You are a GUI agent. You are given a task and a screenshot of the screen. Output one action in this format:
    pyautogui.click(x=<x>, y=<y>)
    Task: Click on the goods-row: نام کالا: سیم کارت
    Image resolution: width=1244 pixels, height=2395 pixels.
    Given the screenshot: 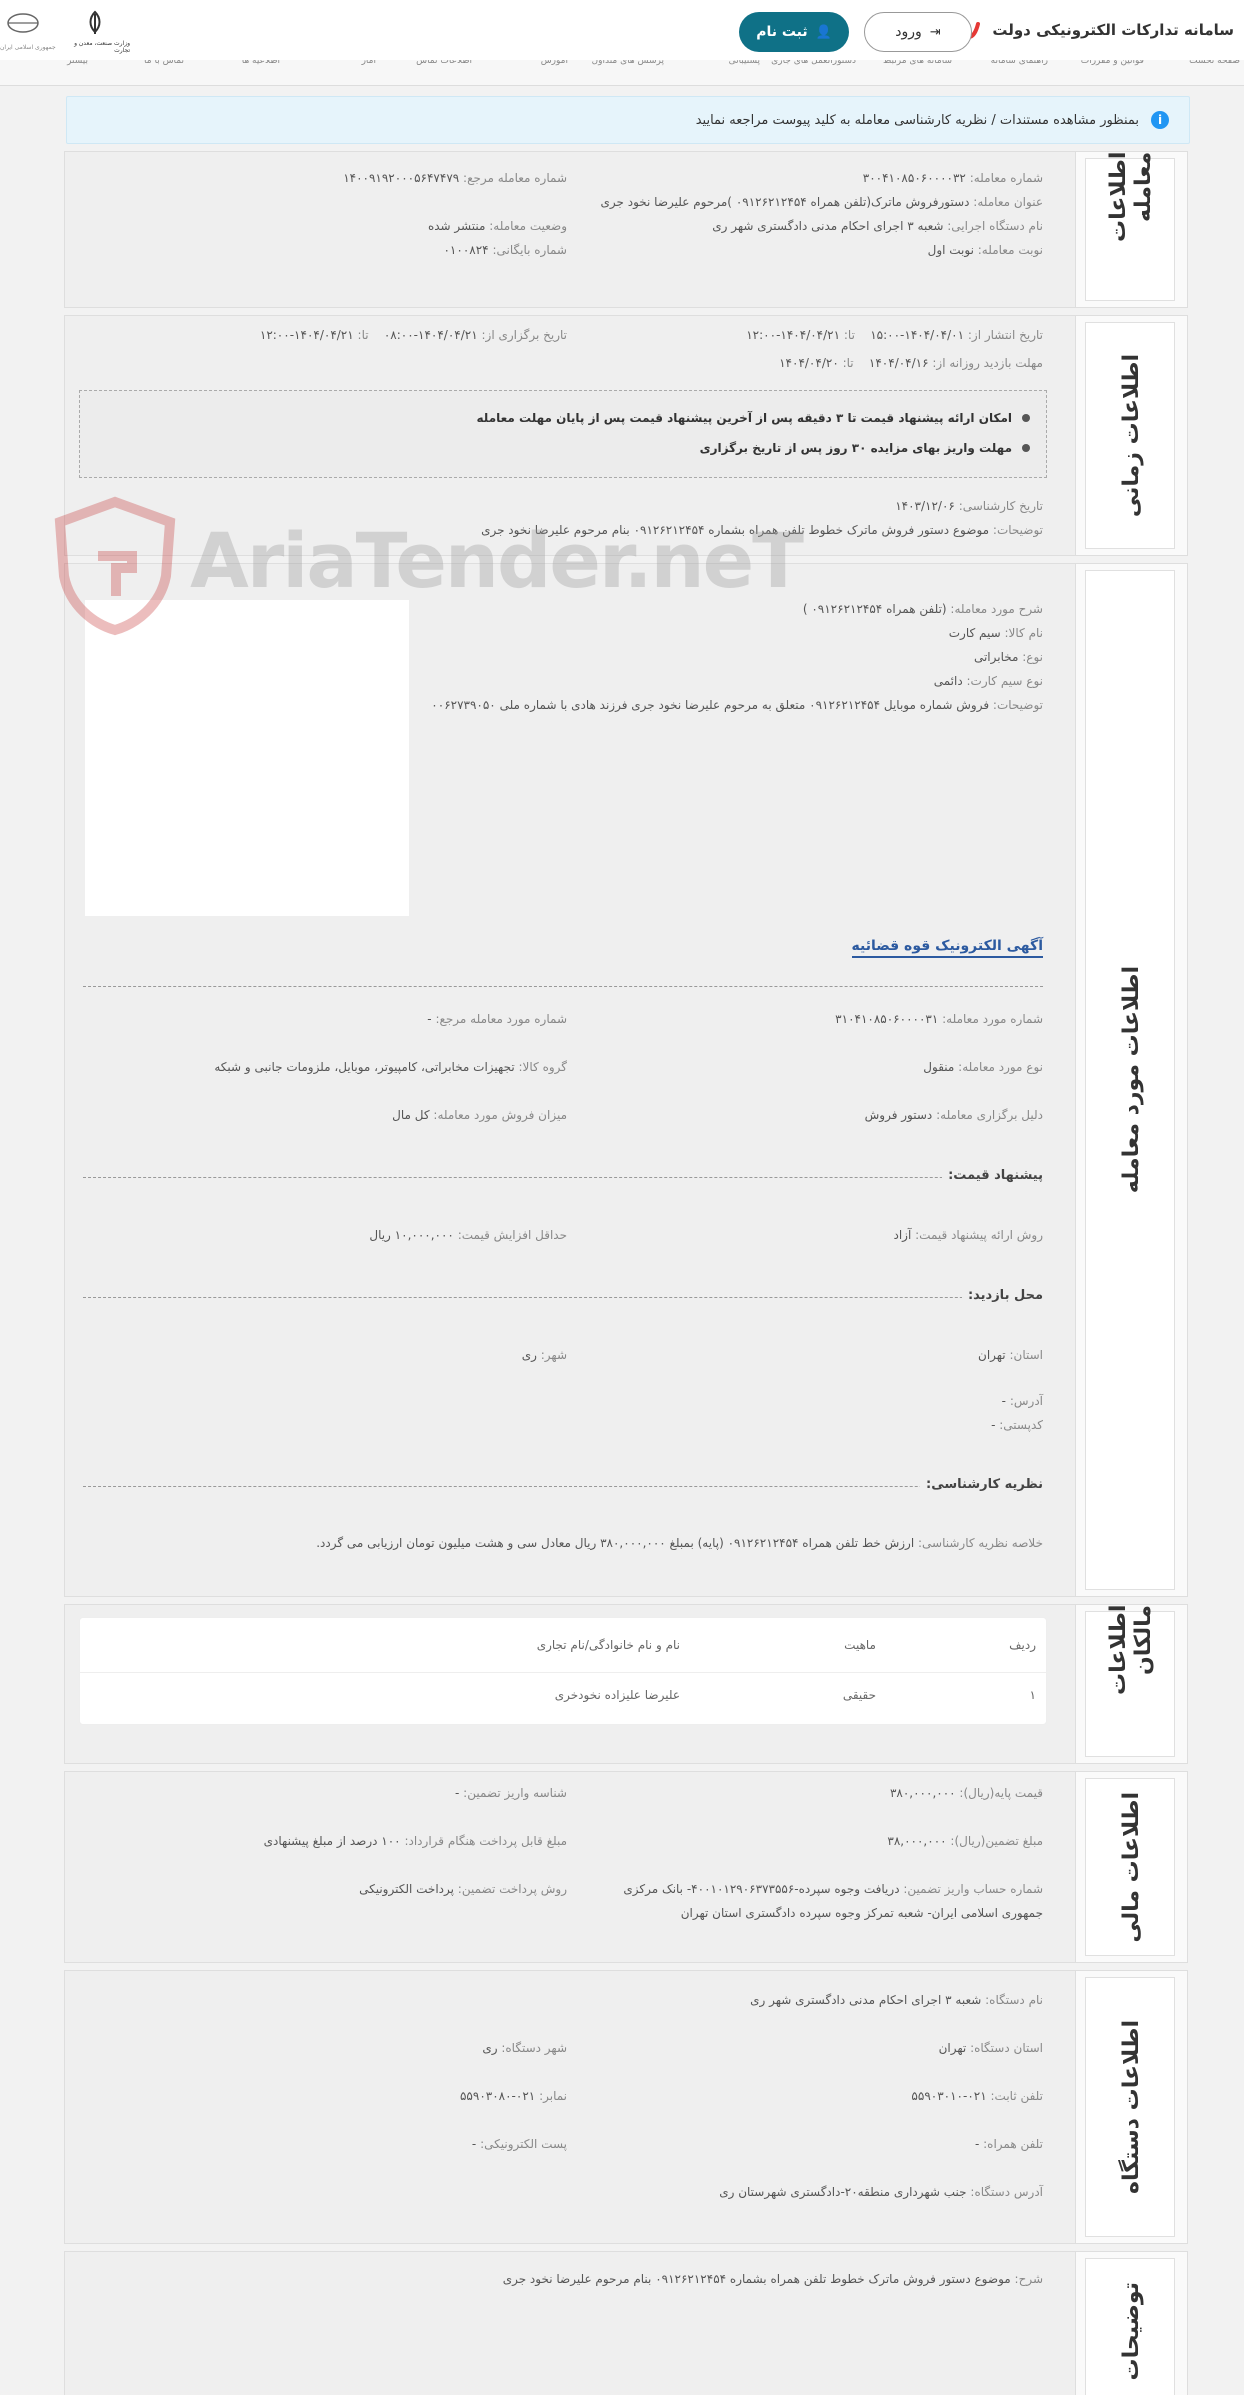 What is the action you would take?
    pyautogui.click(x=995, y=633)
    